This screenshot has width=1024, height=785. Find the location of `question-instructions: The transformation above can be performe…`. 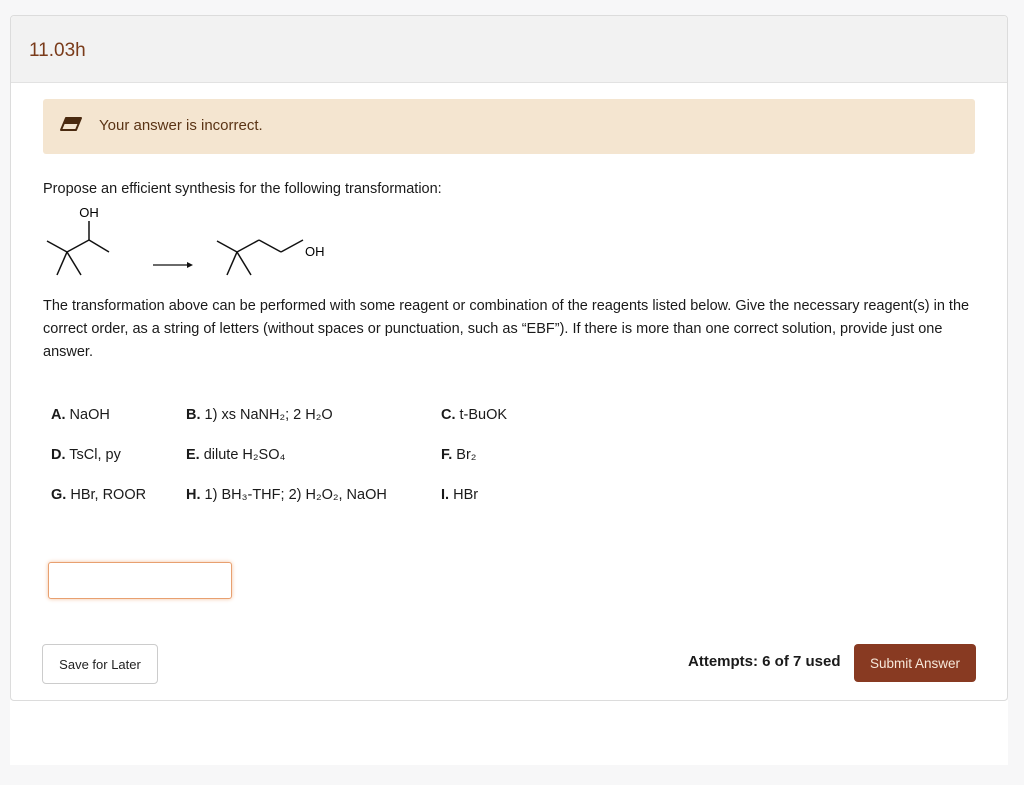

question-instructions: The transformation above can be performe… is located at coordinates (506, 329).